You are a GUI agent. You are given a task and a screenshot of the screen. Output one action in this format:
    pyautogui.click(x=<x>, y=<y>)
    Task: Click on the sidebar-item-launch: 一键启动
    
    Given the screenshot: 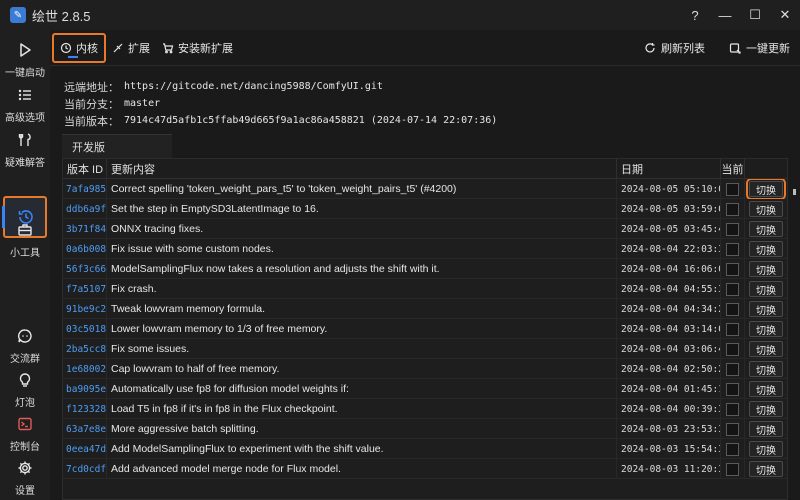 What is the action you would take?
    pyautogui.click(x=25, y=59)
    